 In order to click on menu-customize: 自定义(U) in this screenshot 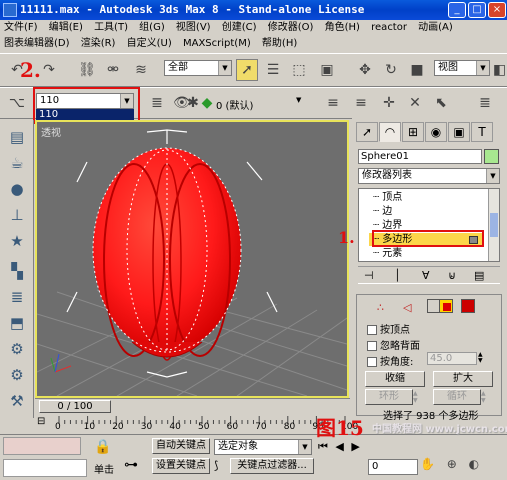, I will do `click(149, 44)`.